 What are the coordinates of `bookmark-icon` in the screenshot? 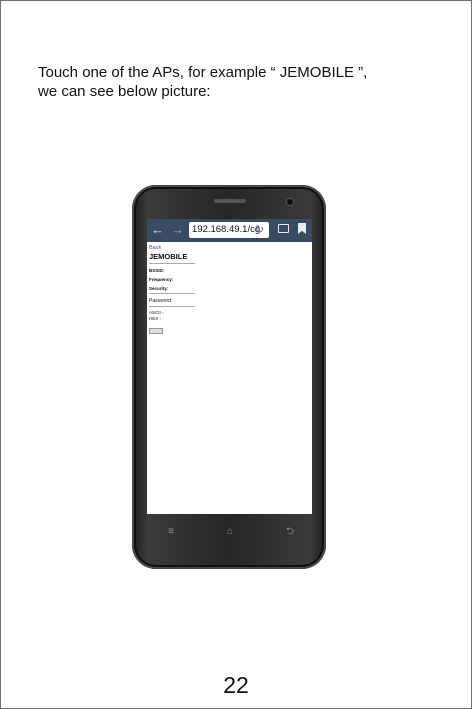 It's located at (302, 228).